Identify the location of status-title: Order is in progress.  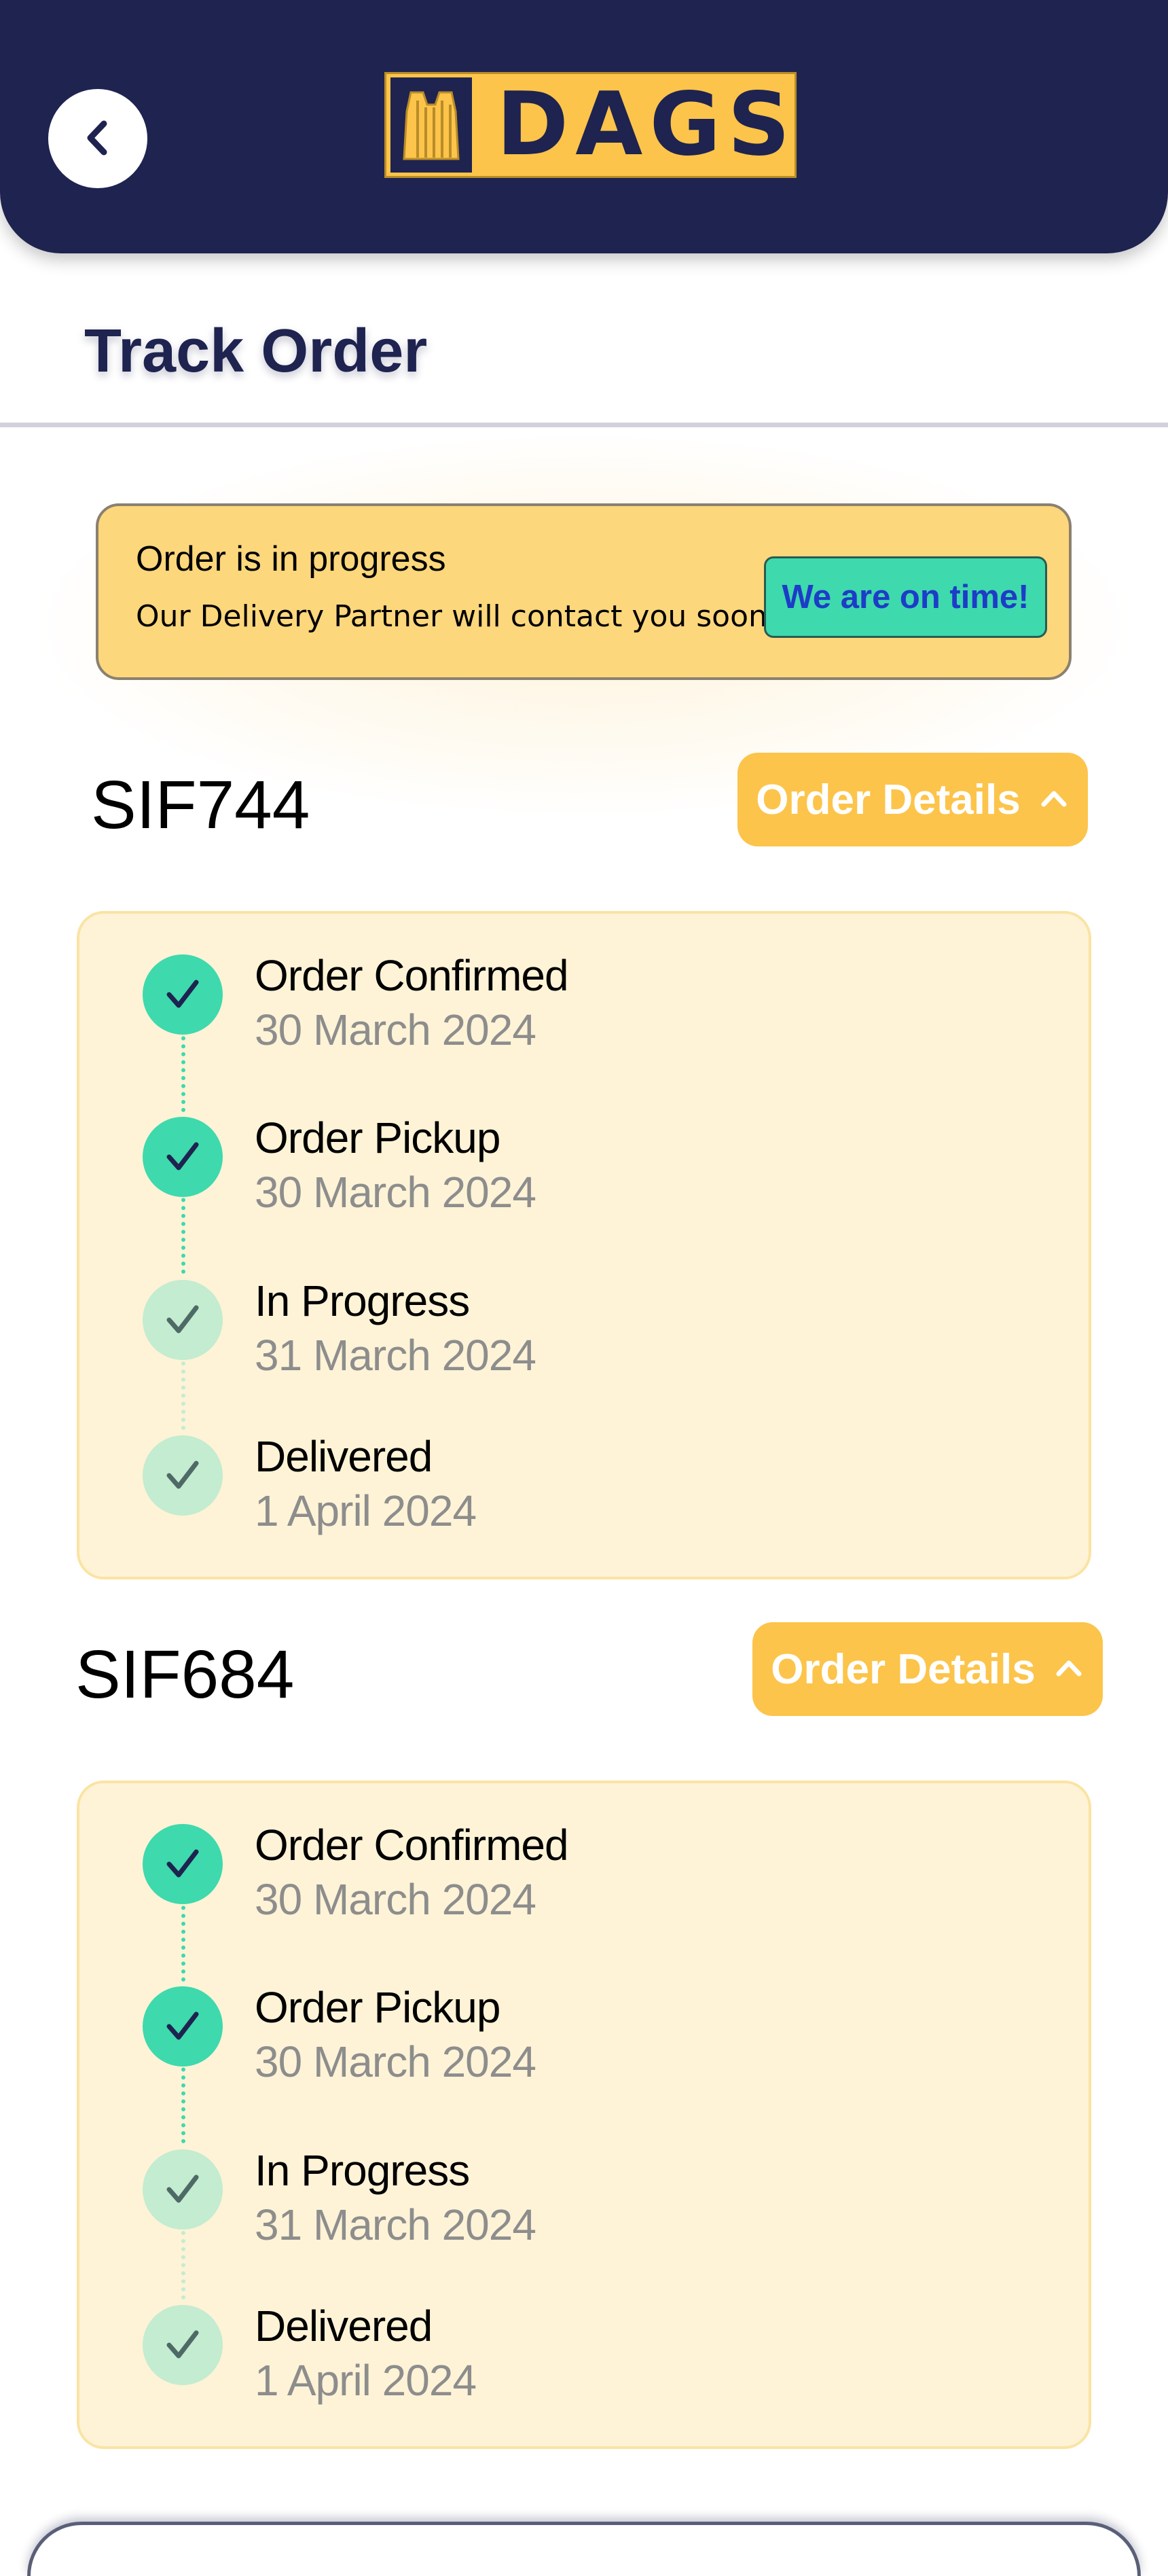
(291, 559).